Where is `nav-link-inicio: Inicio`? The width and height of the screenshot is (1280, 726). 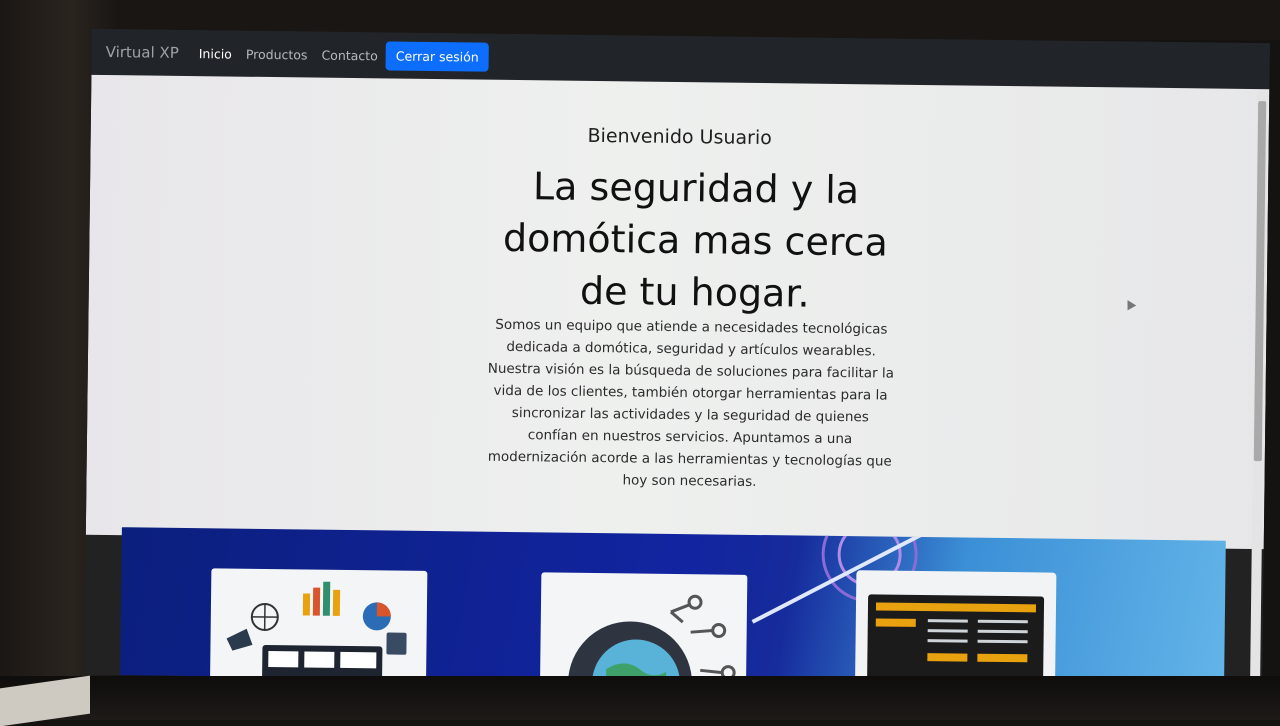
nav-link-inicio: Inicio is located at coordinates (215, 53).